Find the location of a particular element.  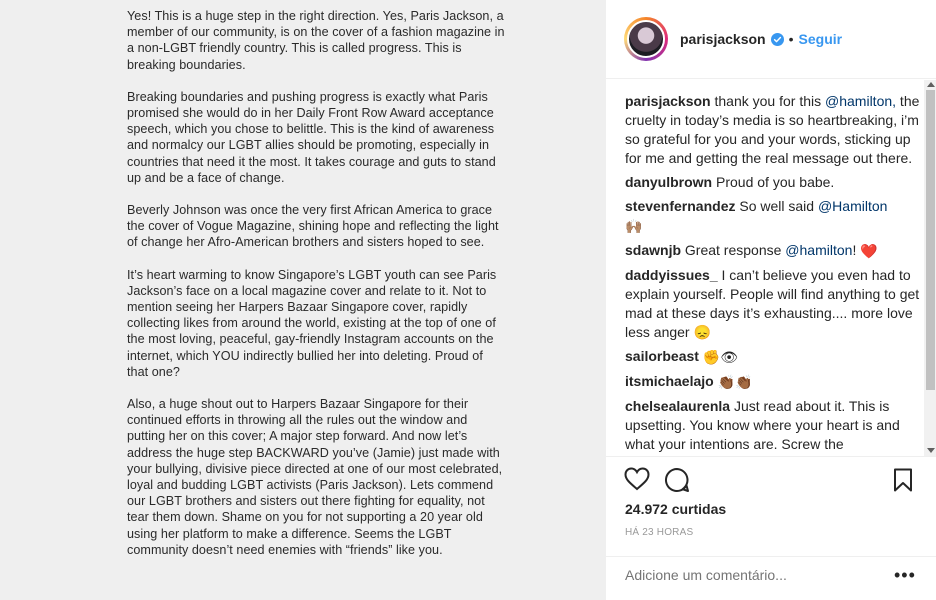

comments-scrollbar is located at coordinates (930, 268).